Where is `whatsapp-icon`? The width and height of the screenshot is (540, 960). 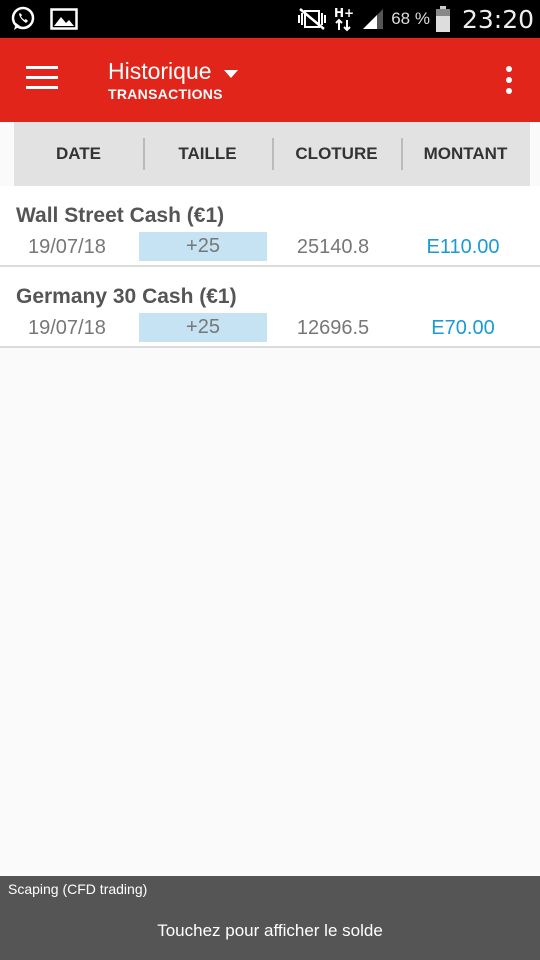
whatsapp-icon is located at coordinates (23, 19).